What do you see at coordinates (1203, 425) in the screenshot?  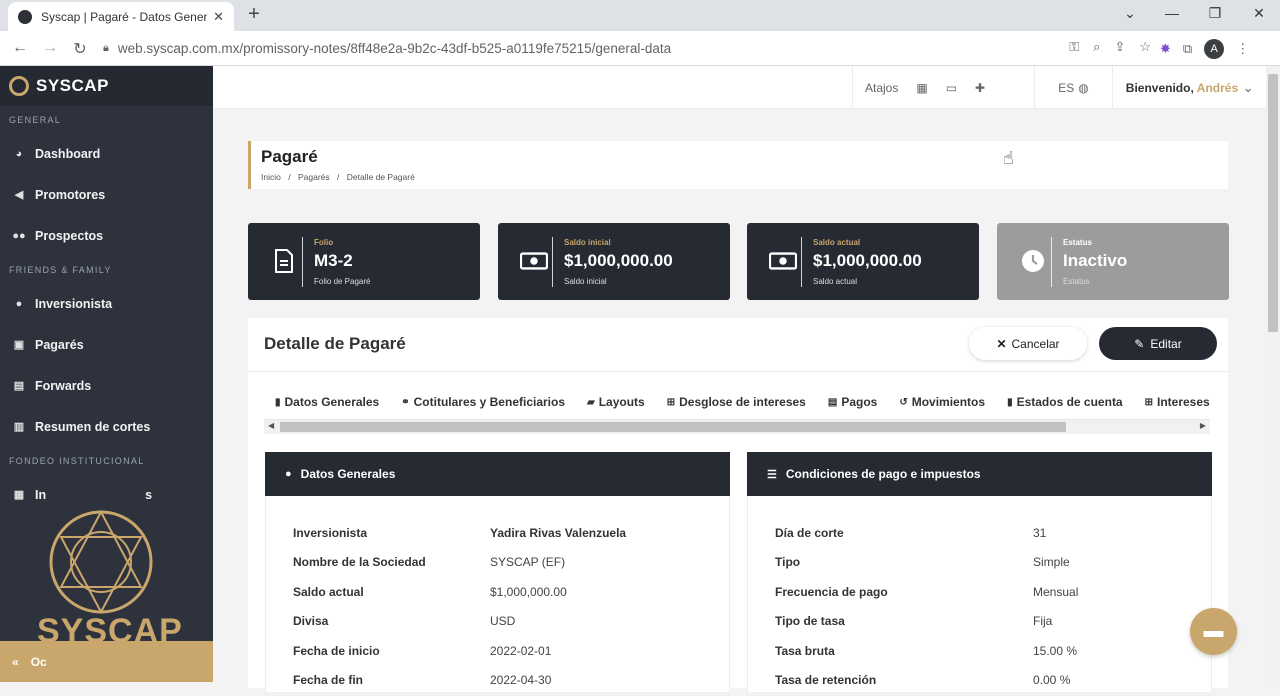 I see `scroll-right-icon: ▶` at bounding box center [1203, 425].